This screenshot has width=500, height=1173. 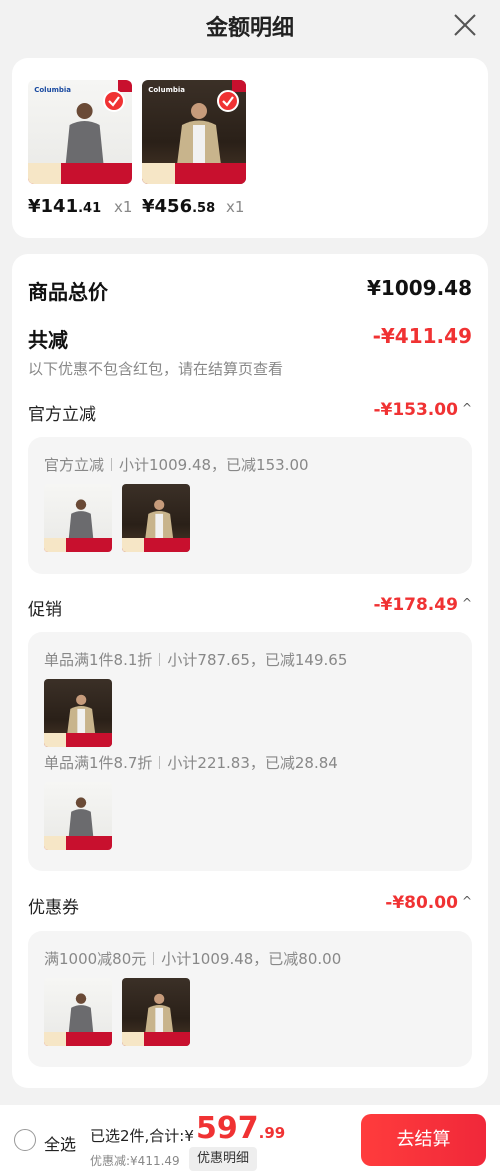 I want to click on header: 金额明细, so click(x=250, y=26).